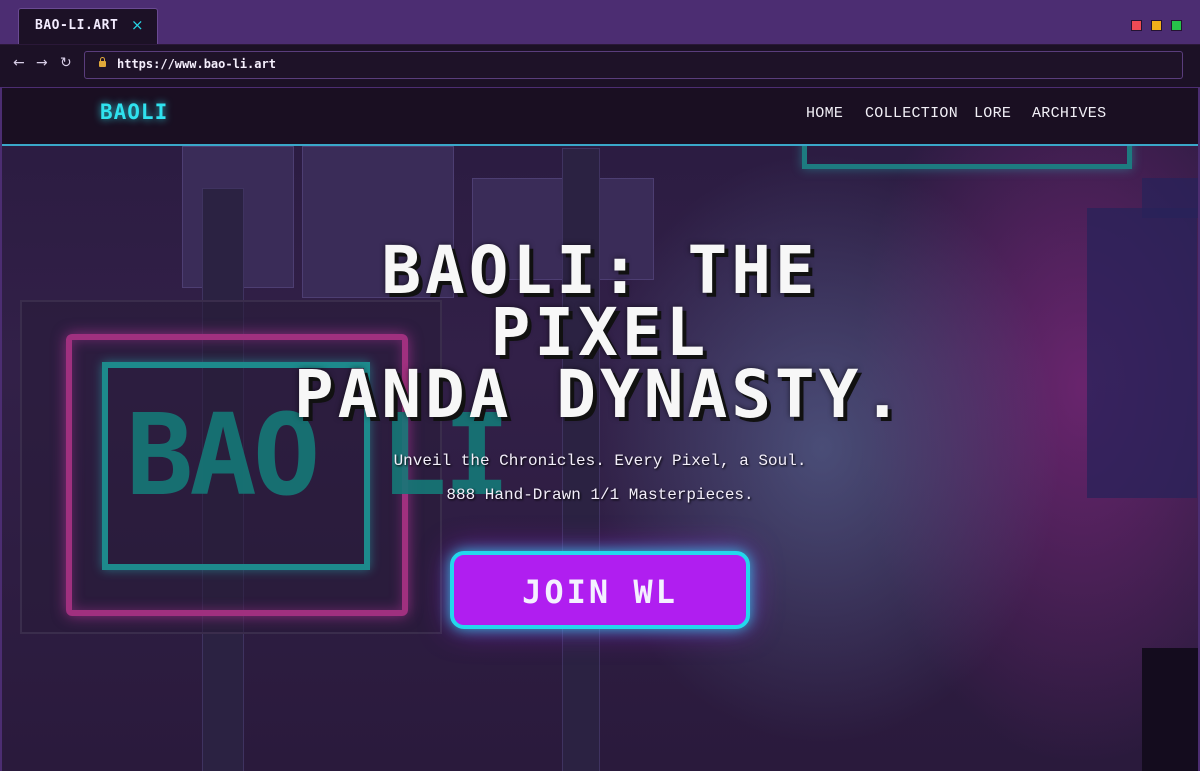 The width and height of the screenshot is (1200, 771). I want to click on browser-toolbar: ← → ↻ https://www.bao-li.art, so click(600, 65).